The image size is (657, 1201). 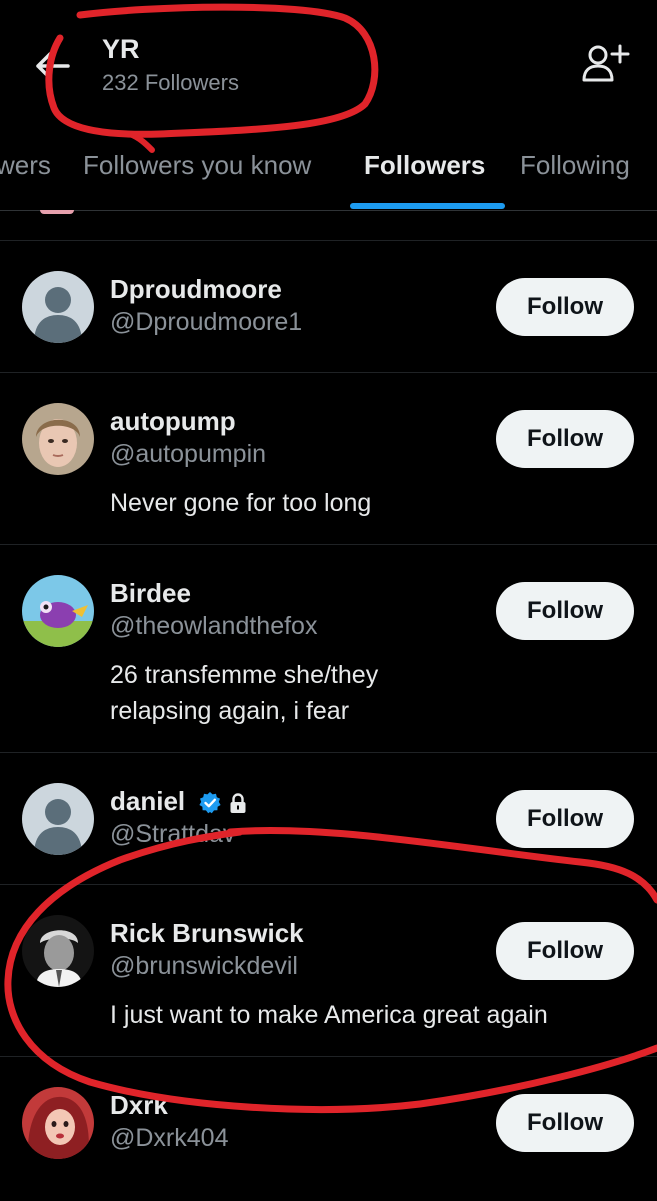 I want to click on display-name-group: daniel, so click(x=179, y=801).